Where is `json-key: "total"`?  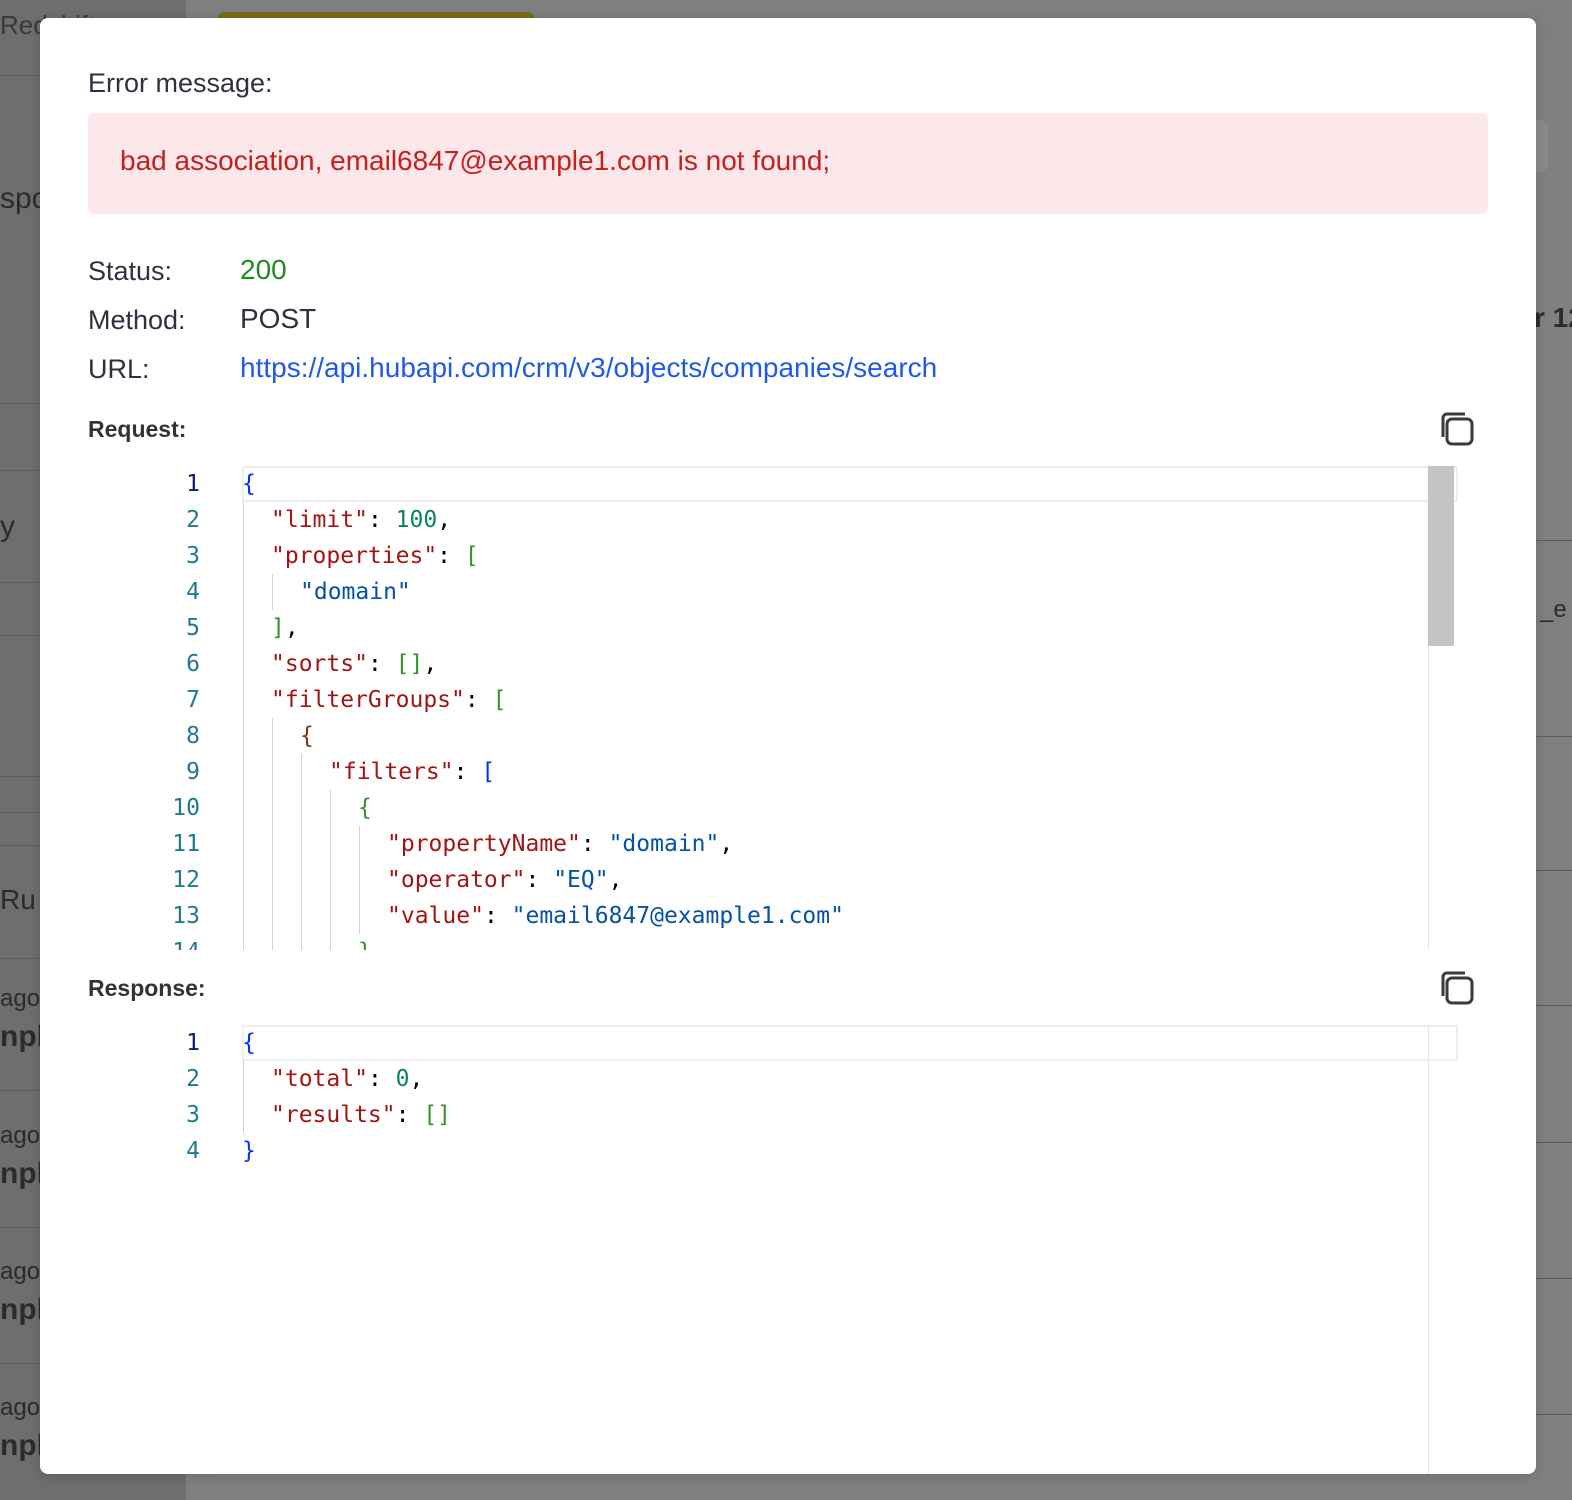 json-key: "total" is located at coordinates (319, 1079).